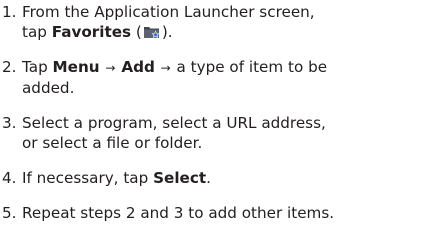  Describe the element at coordinates (224, 32) in the screenshot. I see `step-1-line-2: tap Favorites ( ).` at that location.